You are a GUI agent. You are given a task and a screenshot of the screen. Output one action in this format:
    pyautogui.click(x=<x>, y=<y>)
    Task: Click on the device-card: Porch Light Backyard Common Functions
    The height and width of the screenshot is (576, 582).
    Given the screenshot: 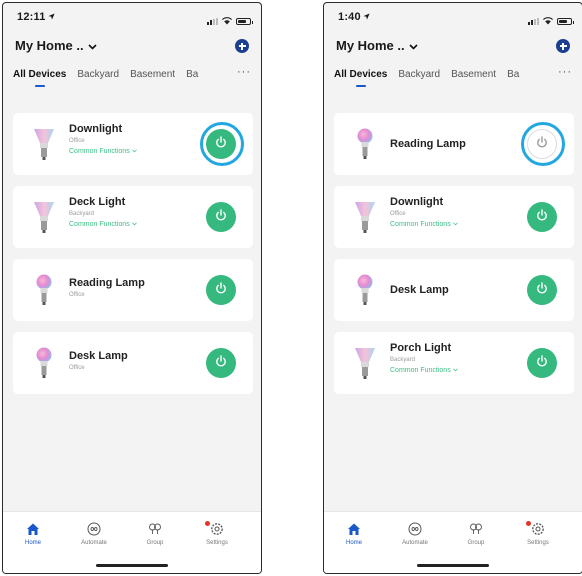 What is the action you would take?
    pyautogui.click(x=454, y=363)
    